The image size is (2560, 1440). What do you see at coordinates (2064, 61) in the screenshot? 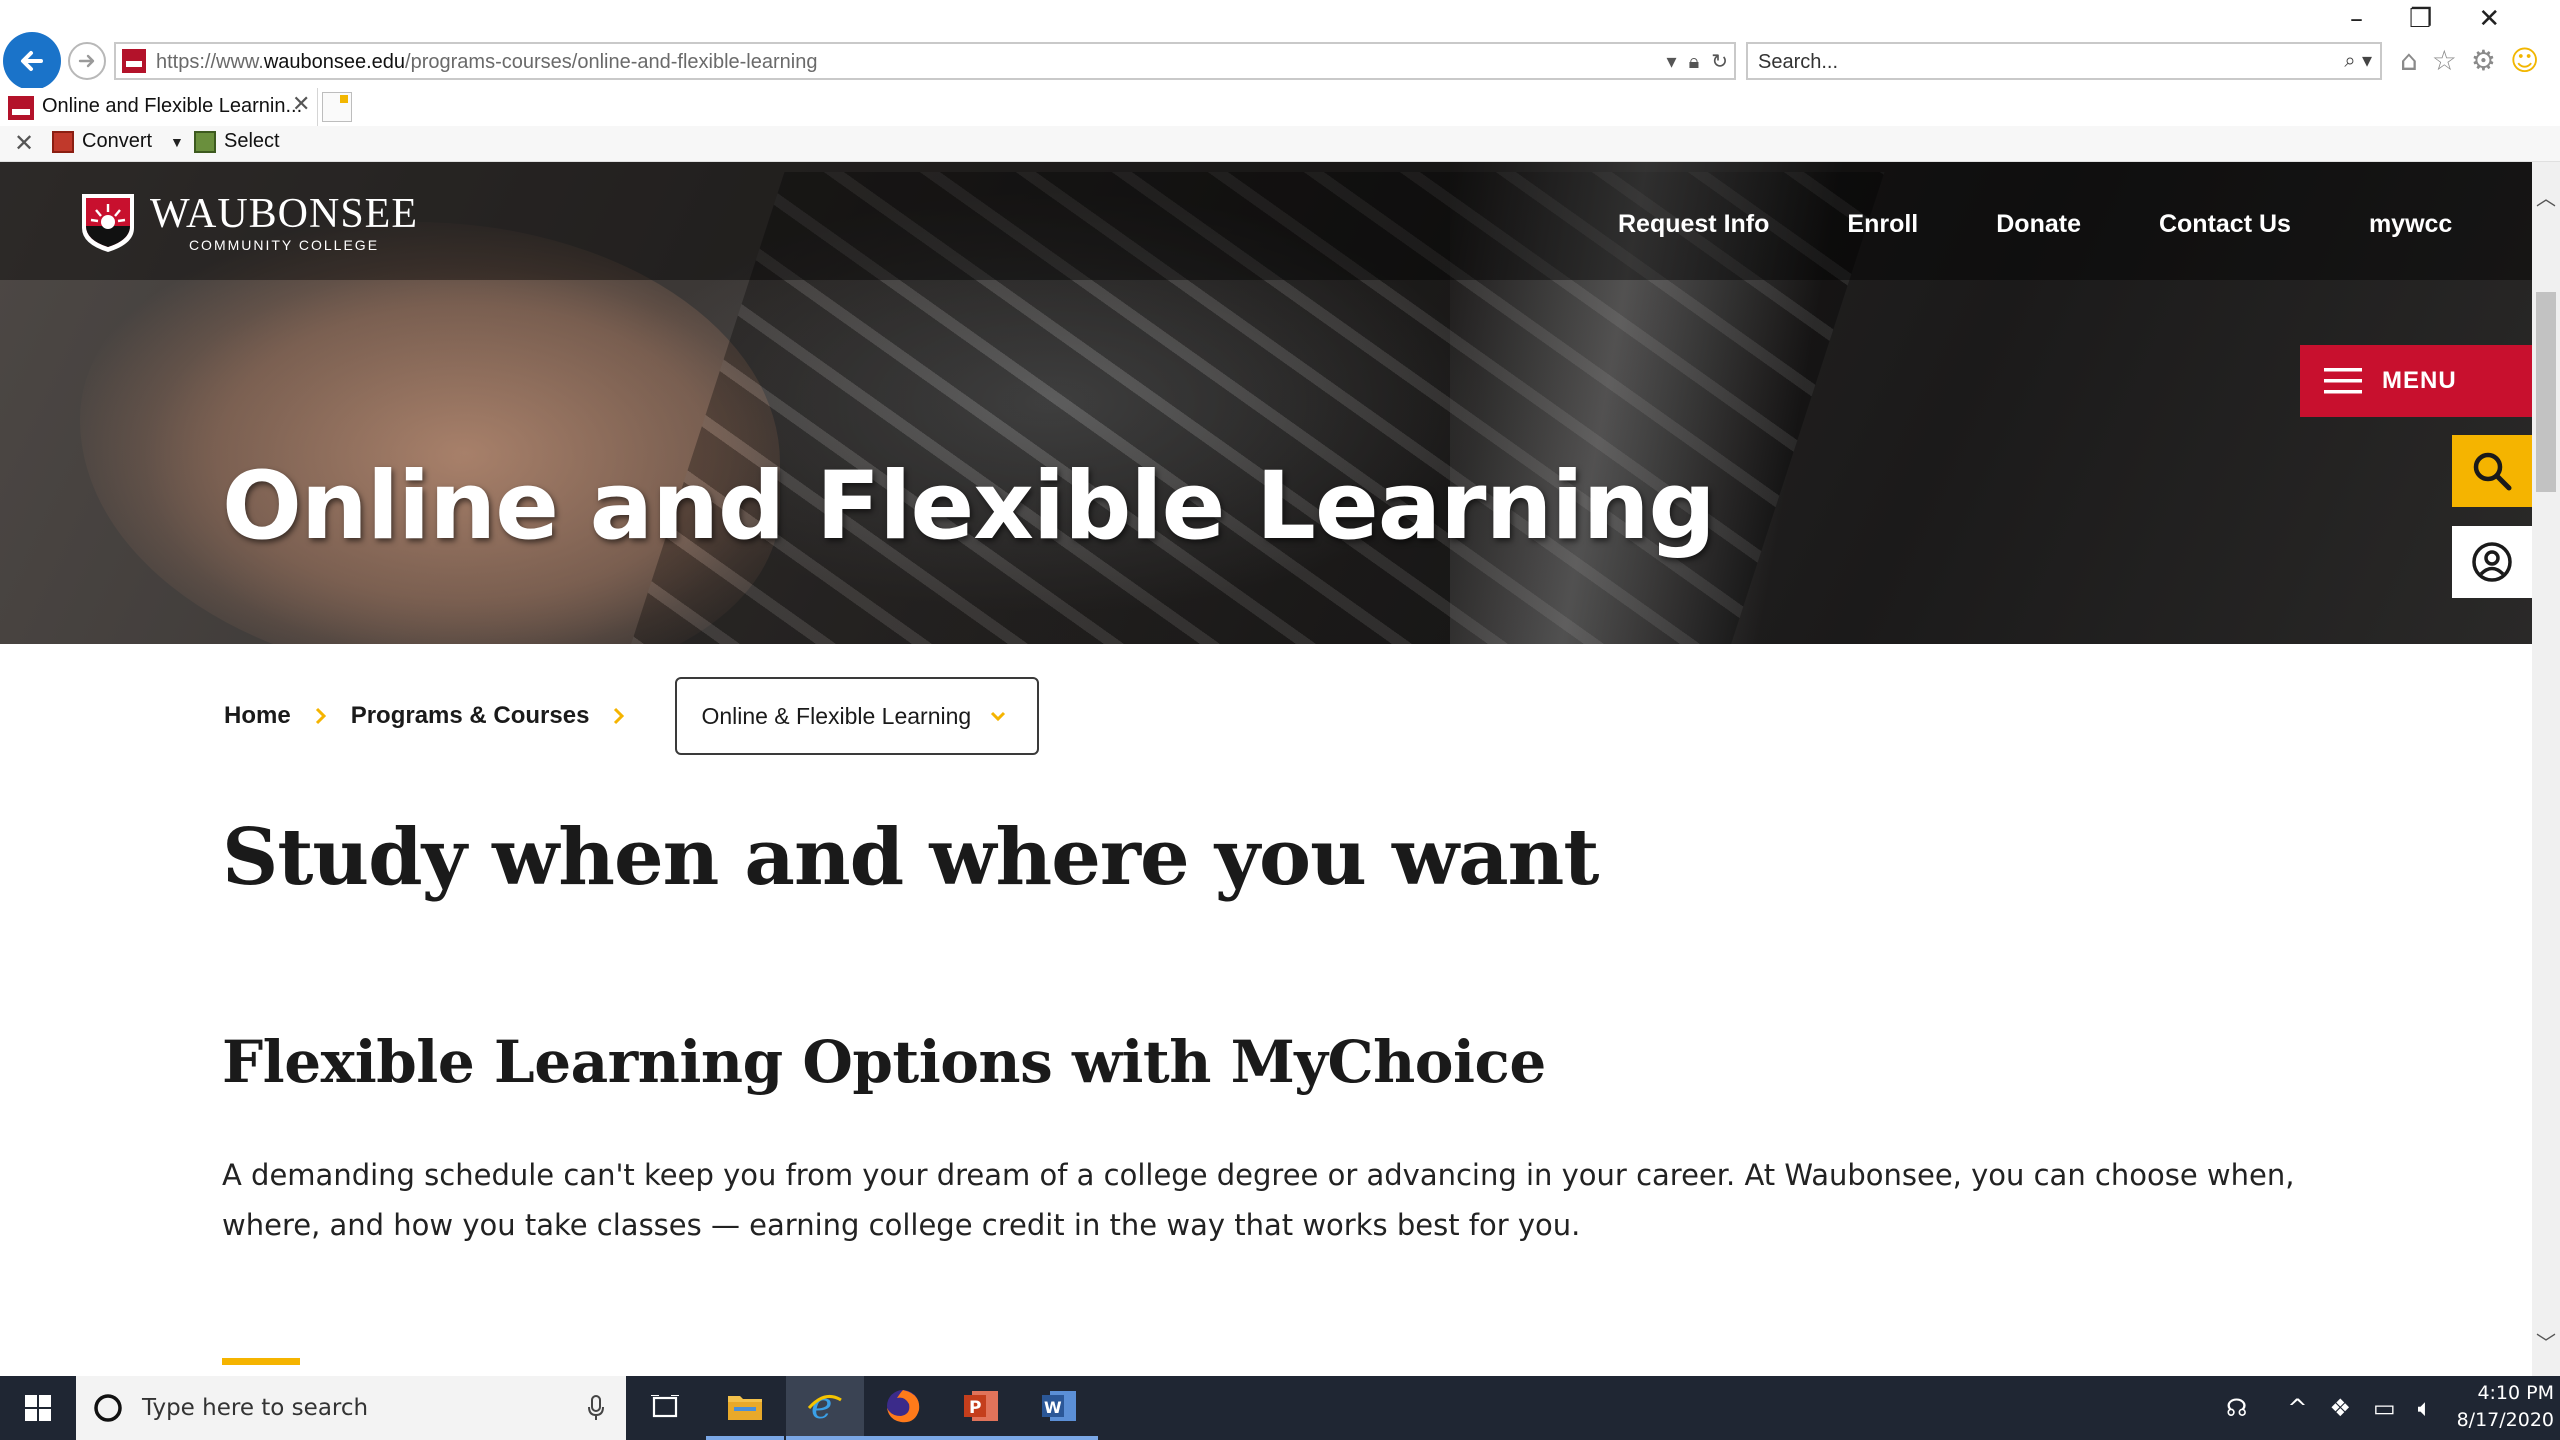
I see `browser-search-box: Search... ⌕ ▾` at bounding box center [2064, 61].